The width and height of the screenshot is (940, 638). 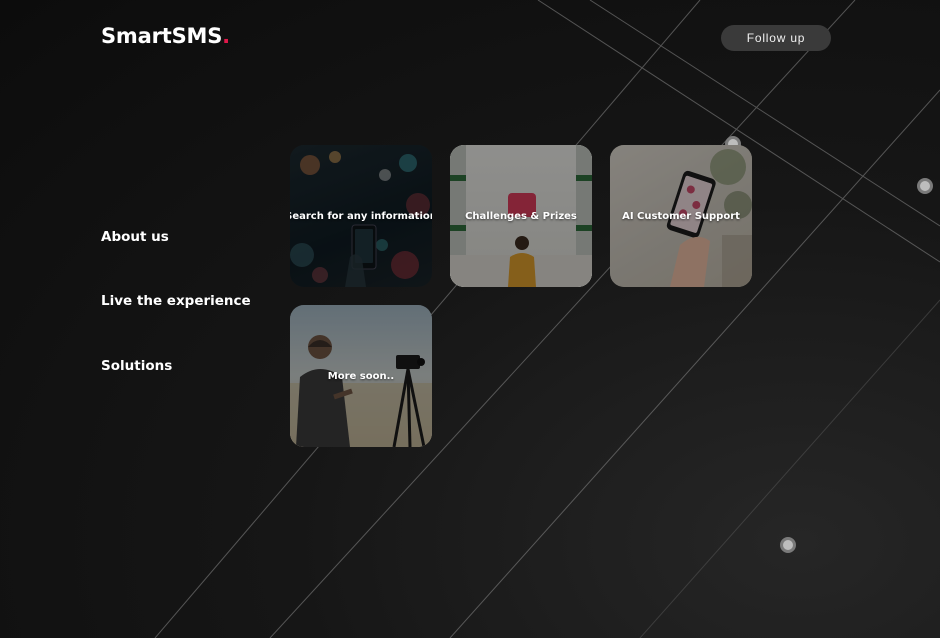 I want to click on card-label: AI Customer Support, so click(x=681, y=216).